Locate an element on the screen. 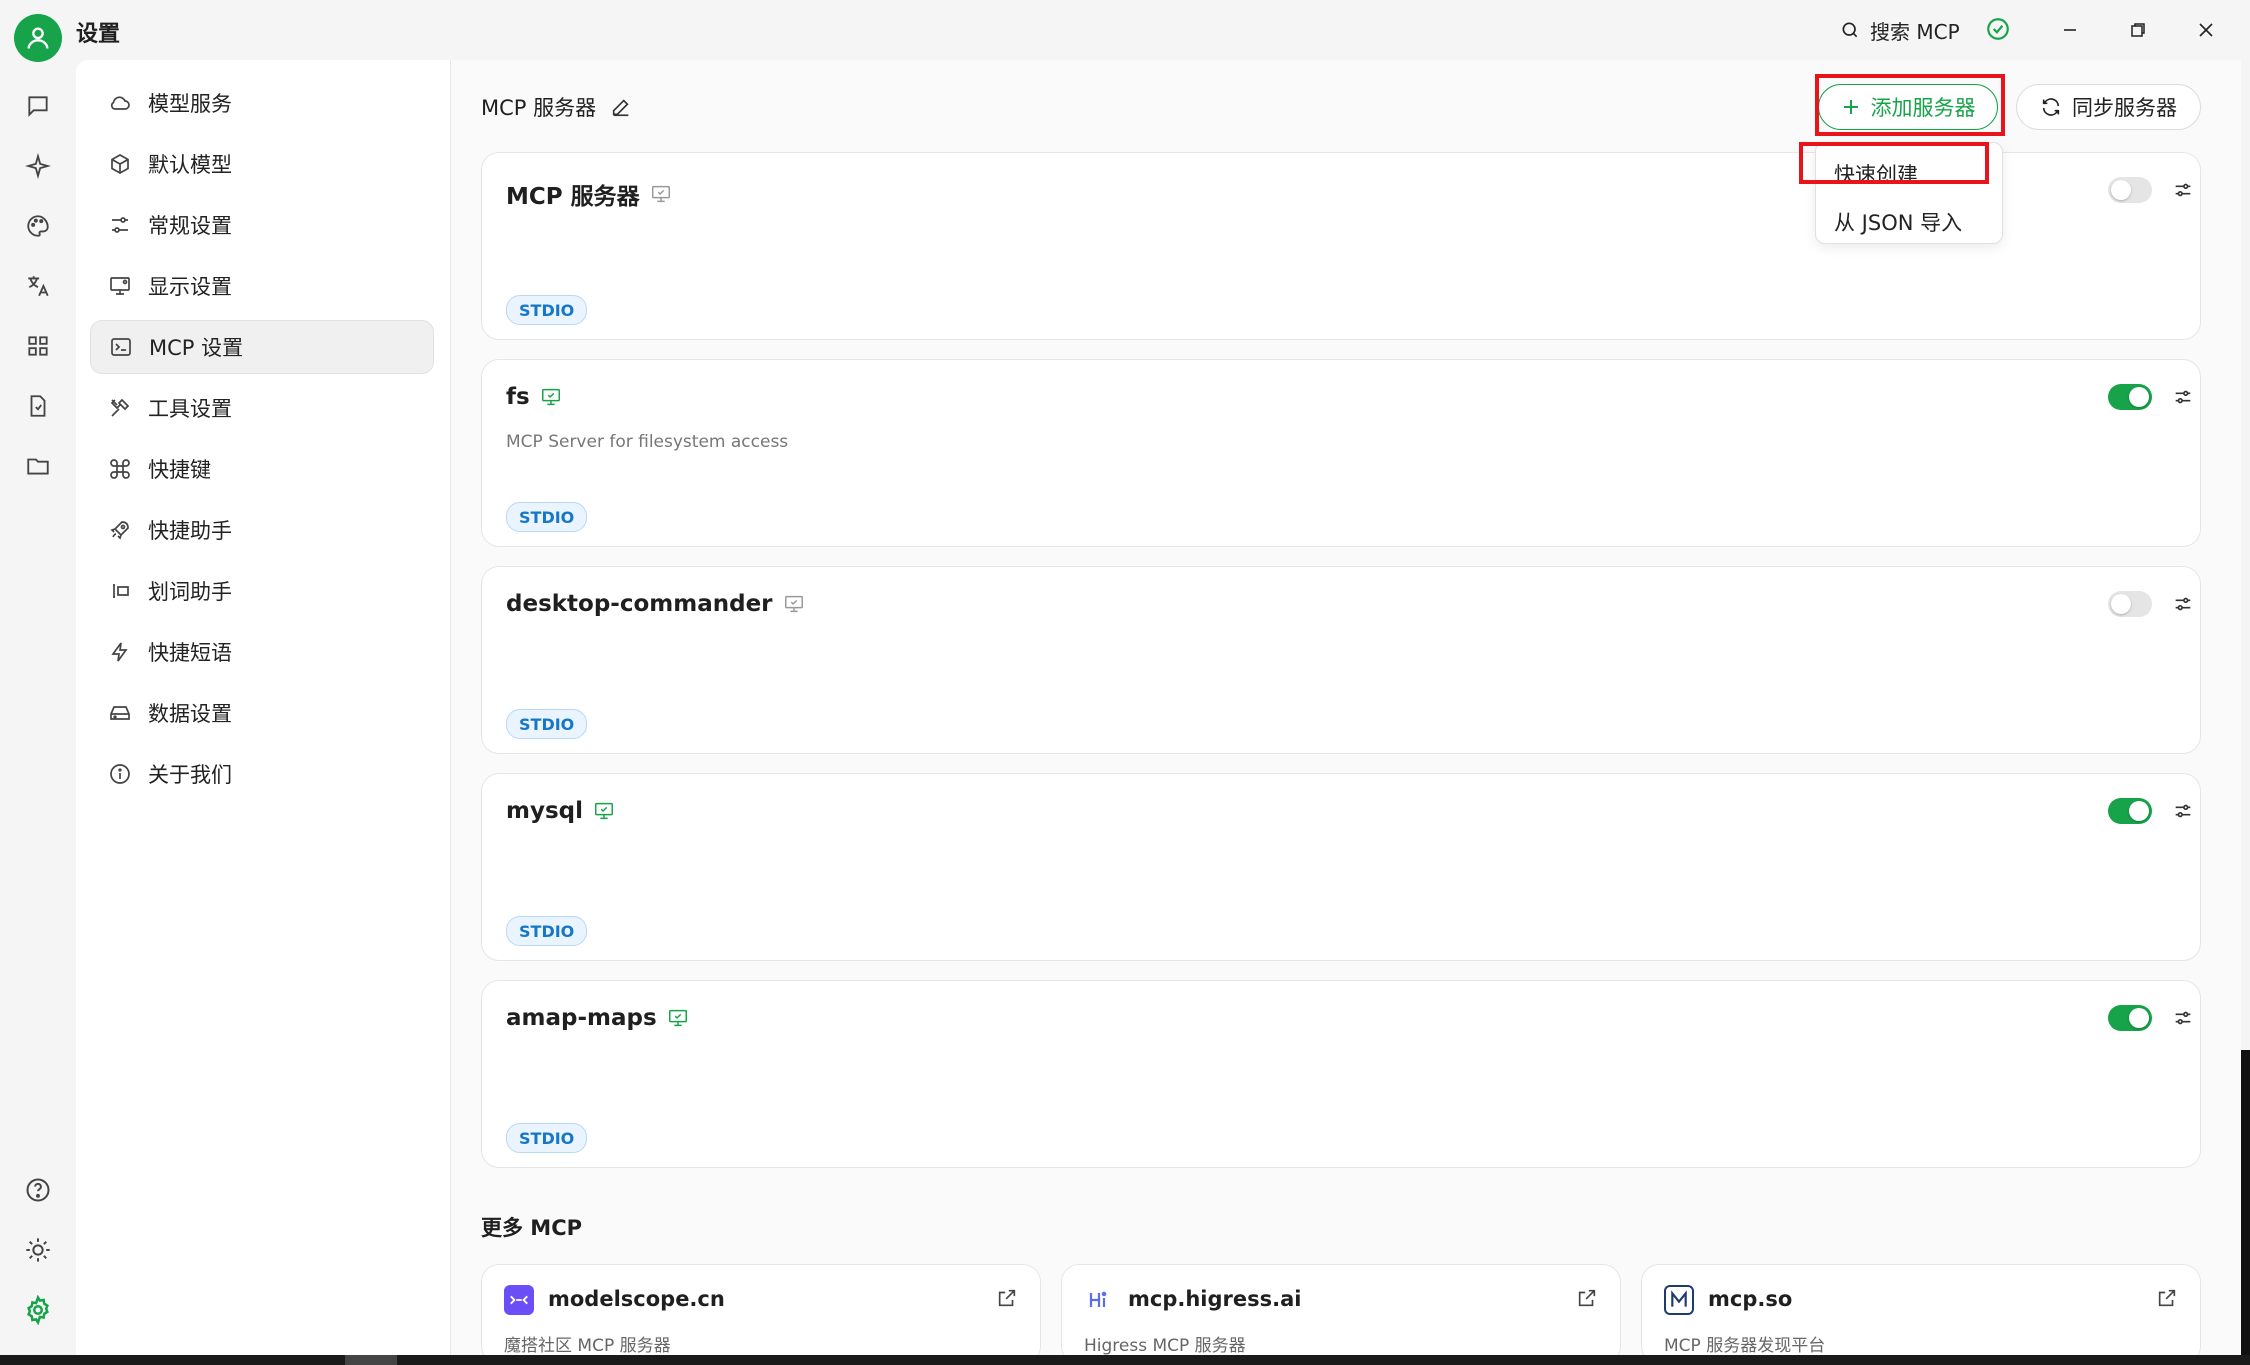 This screenshot has width=2250, height=1365. nav-item-label: 数据设置 is located at coordinates (190, 714).